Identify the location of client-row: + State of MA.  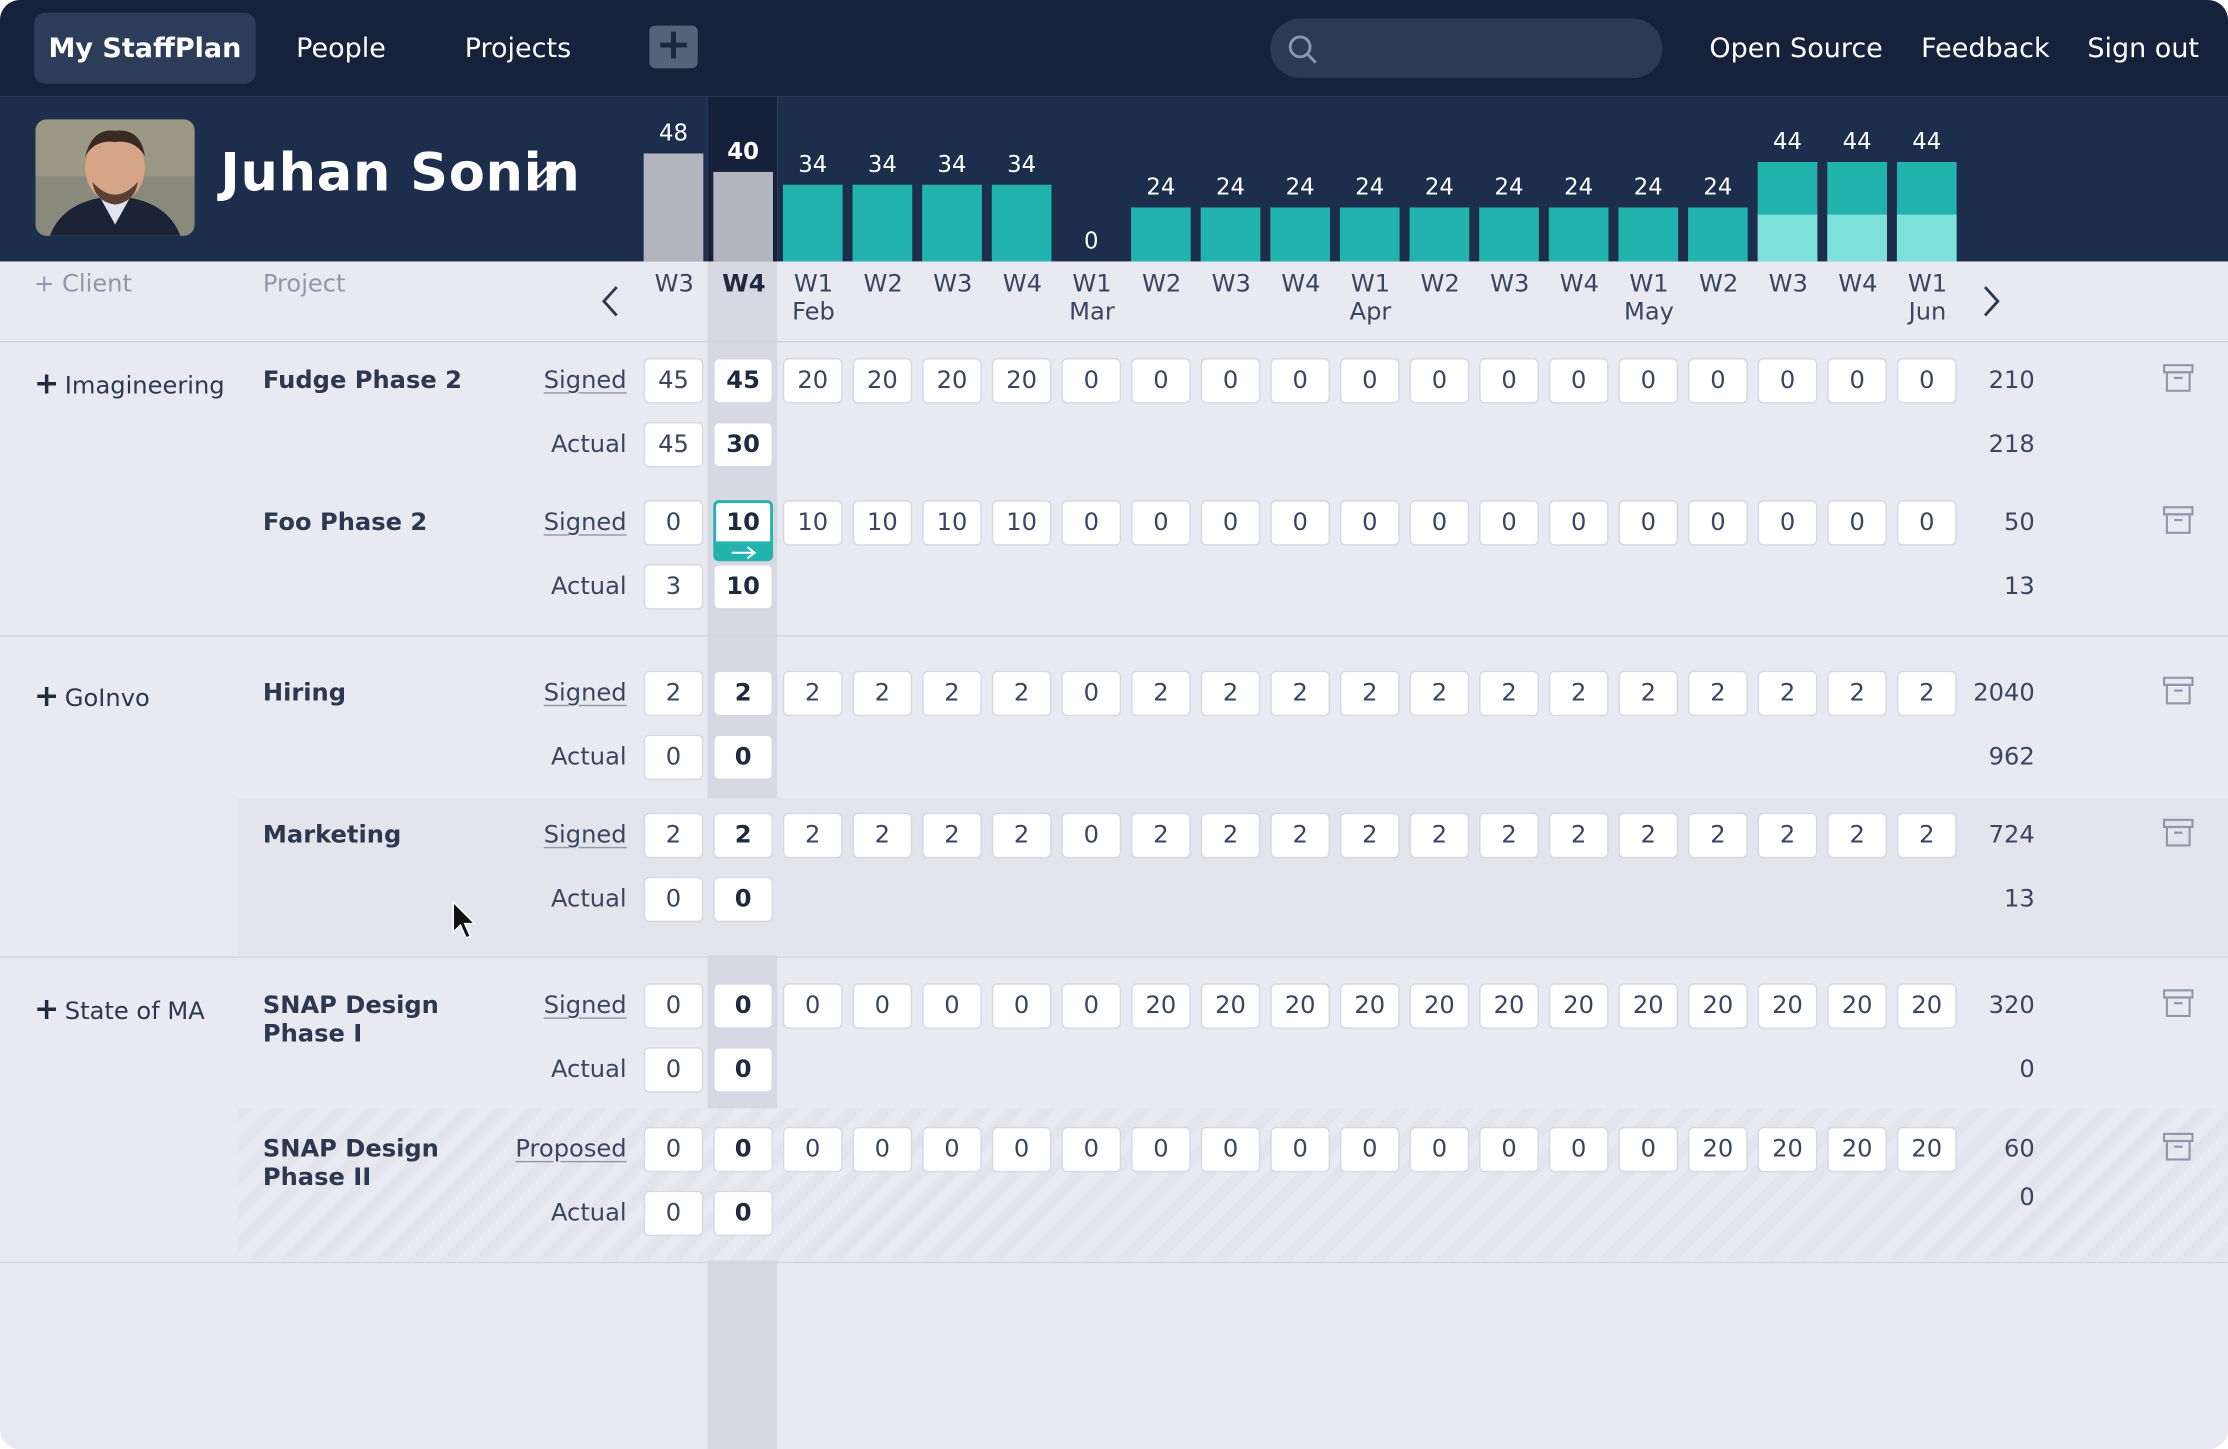
(119, 1009).